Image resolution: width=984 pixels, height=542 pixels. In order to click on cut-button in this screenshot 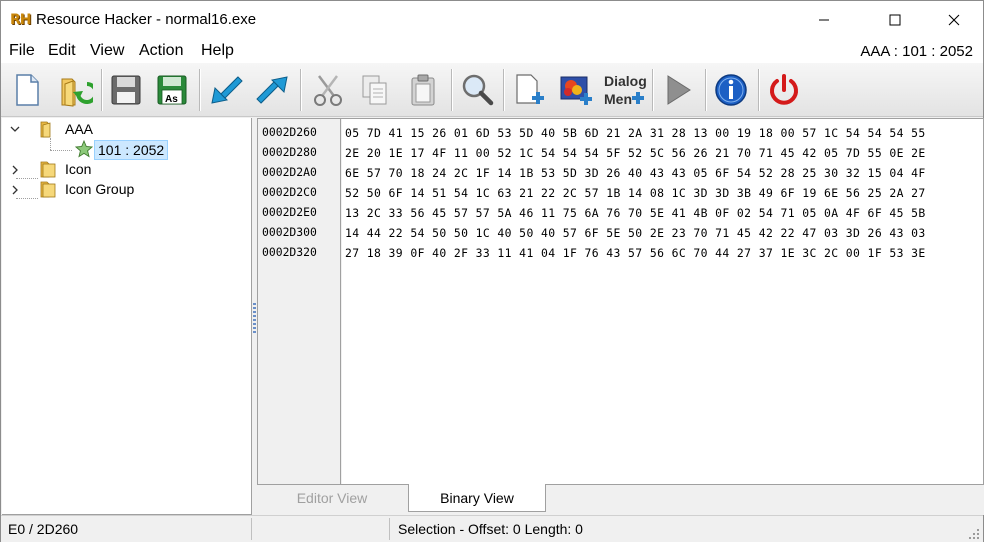, I will do `click(328, 90)`.